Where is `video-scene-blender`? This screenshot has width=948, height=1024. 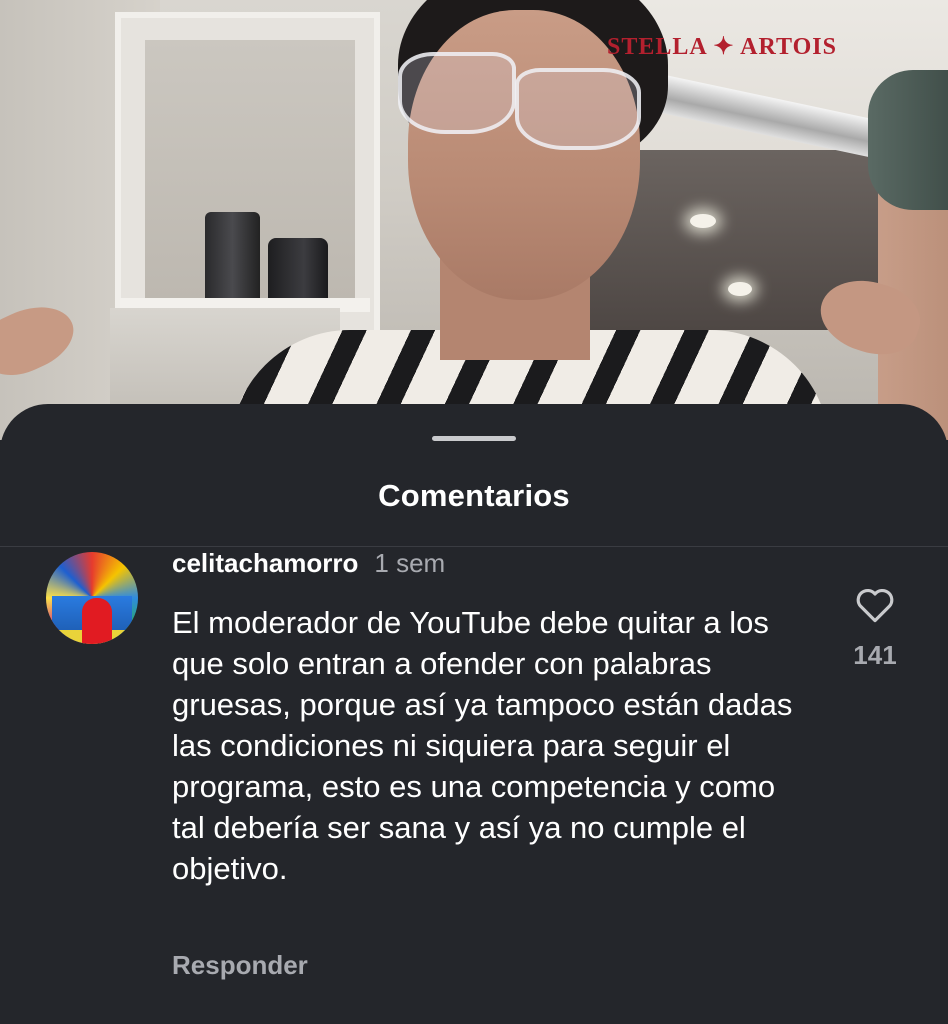 video-scene-blender is located at coordinates (232, 257).